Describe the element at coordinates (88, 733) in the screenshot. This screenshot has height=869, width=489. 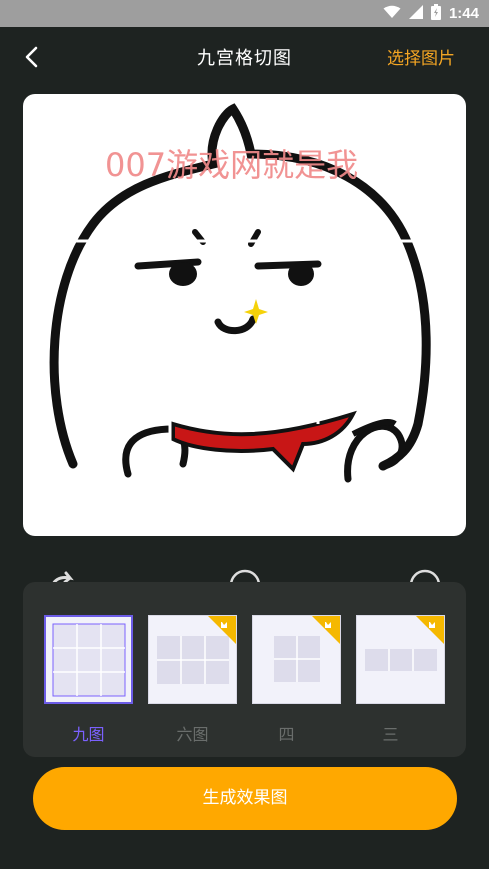
I see `layout-label-nine: 九图` at that location.